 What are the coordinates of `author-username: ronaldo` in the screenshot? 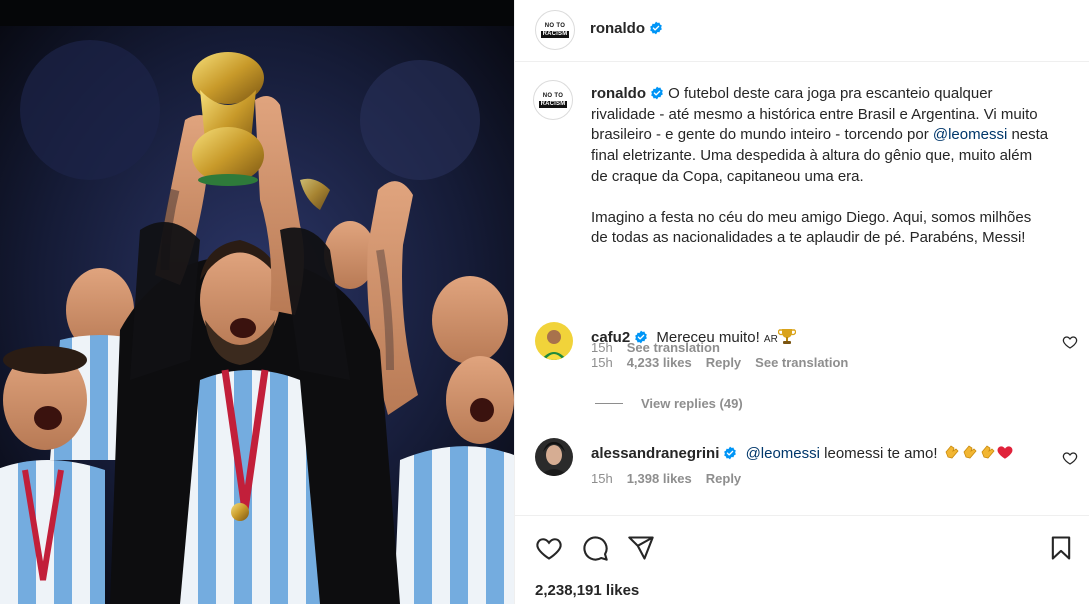 It's located at (617, 28).